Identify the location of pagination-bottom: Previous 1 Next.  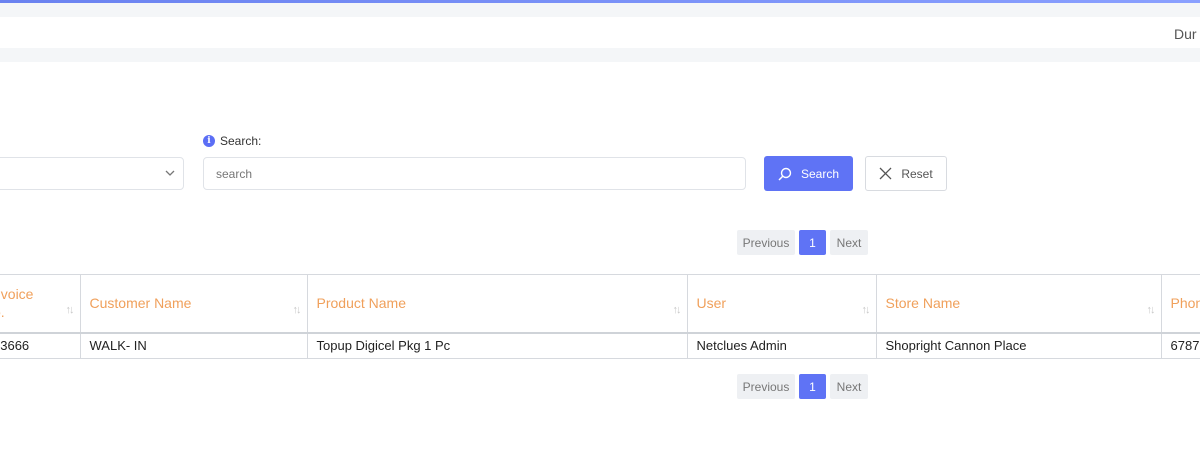
(802, 386).